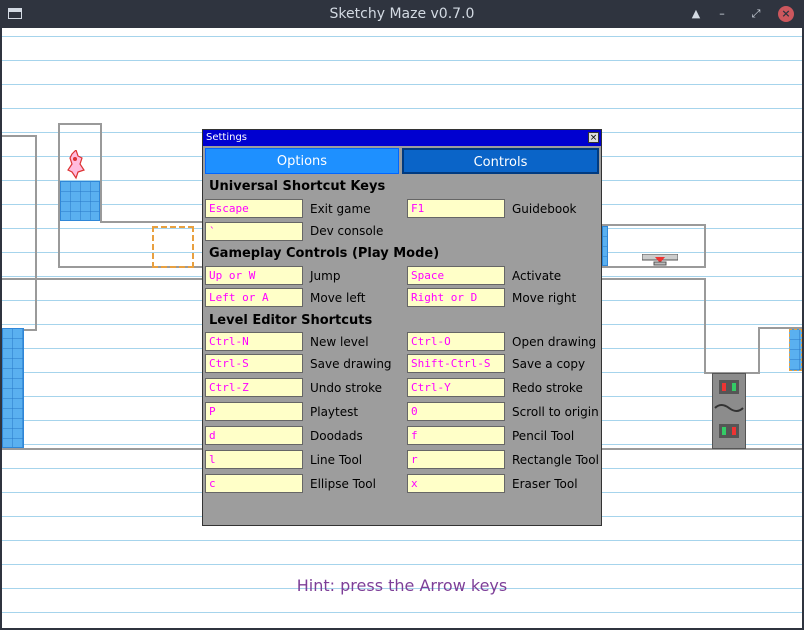 The image size is (804, 630). I want to click on window-titlebar: Sketchy Maze v0.7.0 ▲ – ⤢ ×, so click(402, 14).